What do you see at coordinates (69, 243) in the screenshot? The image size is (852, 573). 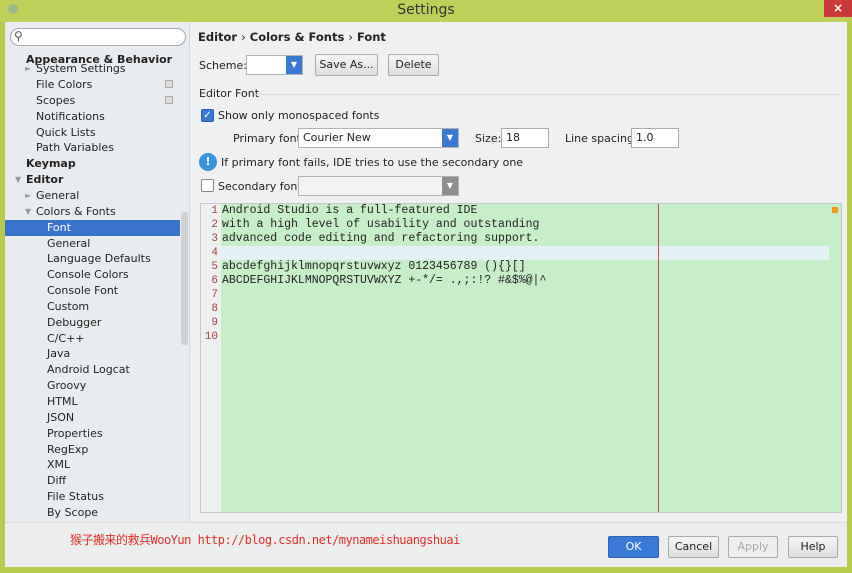 I see `sidebar-item-label: General` at bounding box center [69, 243].